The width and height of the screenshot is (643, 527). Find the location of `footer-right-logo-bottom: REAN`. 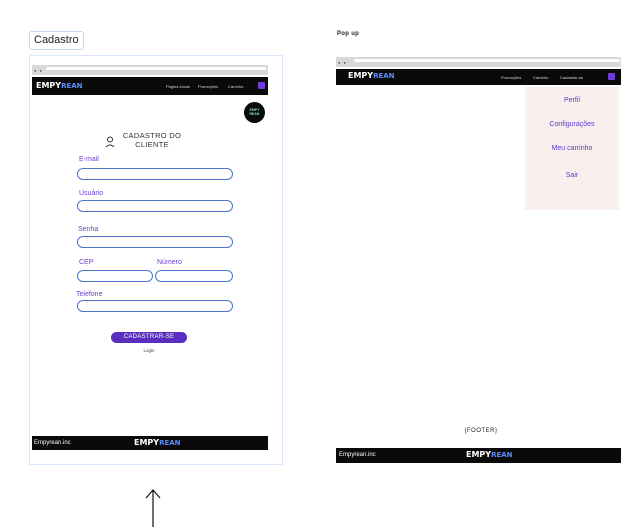

footer-right-logo-bottom: REAN is located at coordinates (502, 455).